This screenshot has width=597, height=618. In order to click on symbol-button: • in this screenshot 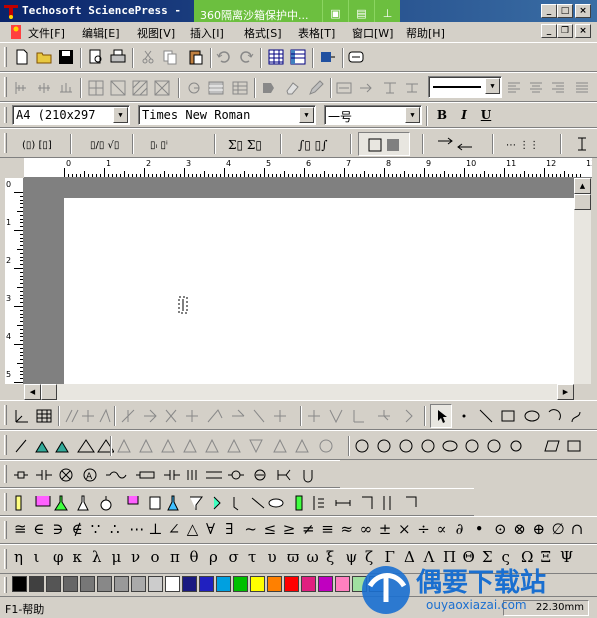, I will do `click(479, 529)`.